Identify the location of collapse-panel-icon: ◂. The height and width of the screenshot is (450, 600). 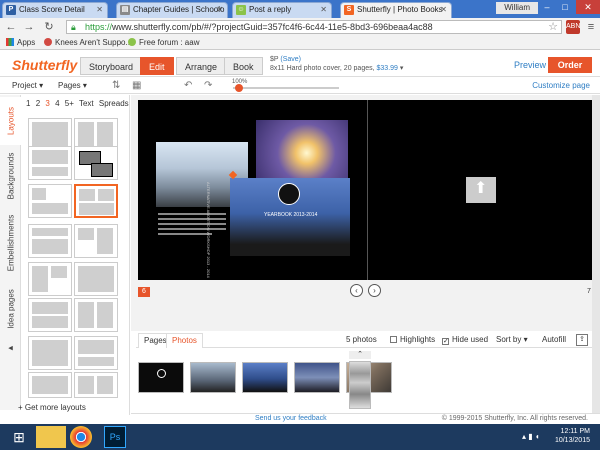
(10, 348).